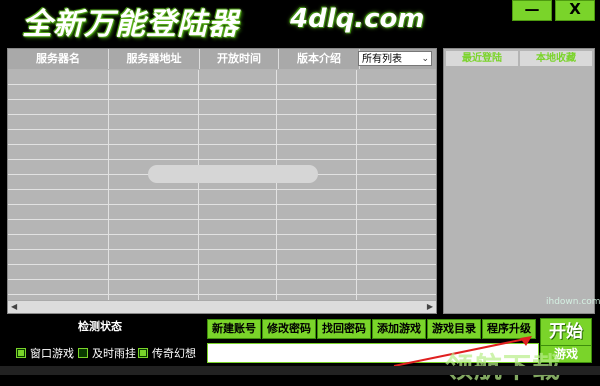  What do you see at coordinates (174, 353) in the screenshot?
I see `option-label: 传奇幻想` at bounding box center [174, 353].